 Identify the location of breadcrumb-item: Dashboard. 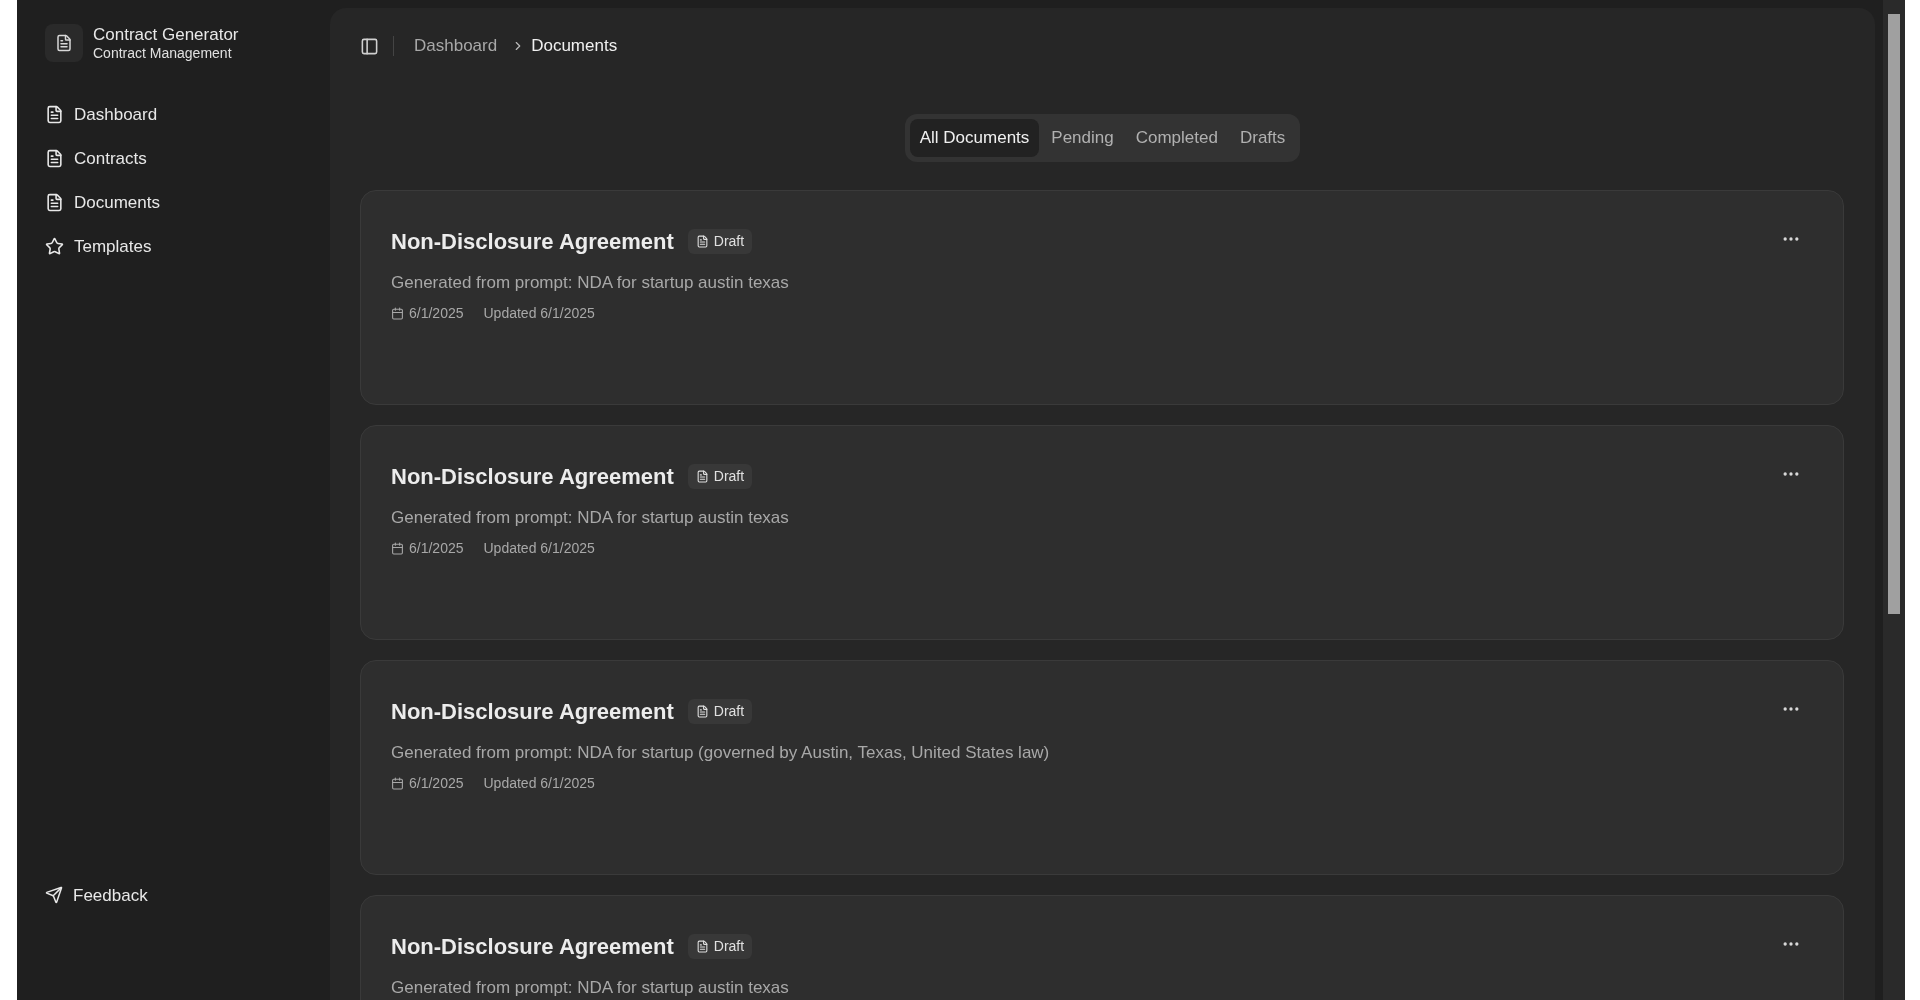
(456, 46).